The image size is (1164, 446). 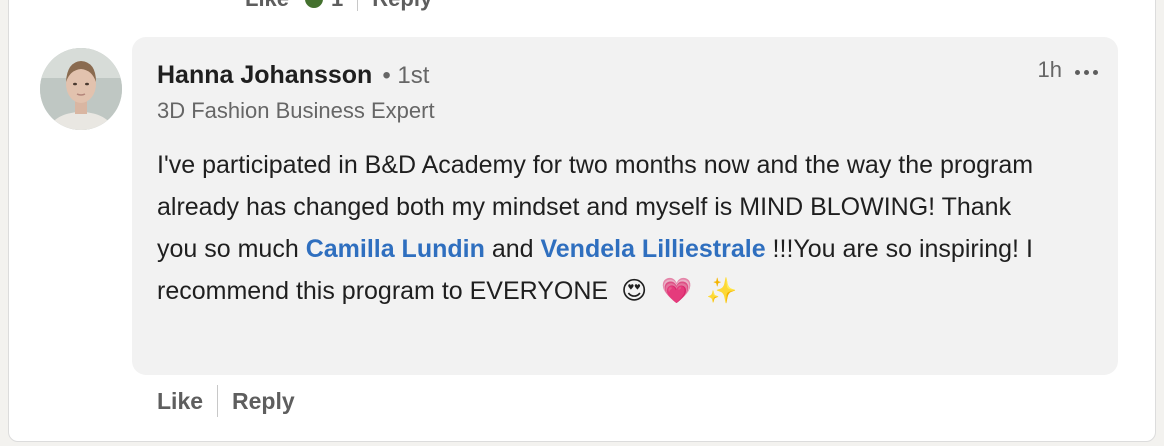 I want to click on author-name: Hanna Johansson, so click(x=264, y=75).